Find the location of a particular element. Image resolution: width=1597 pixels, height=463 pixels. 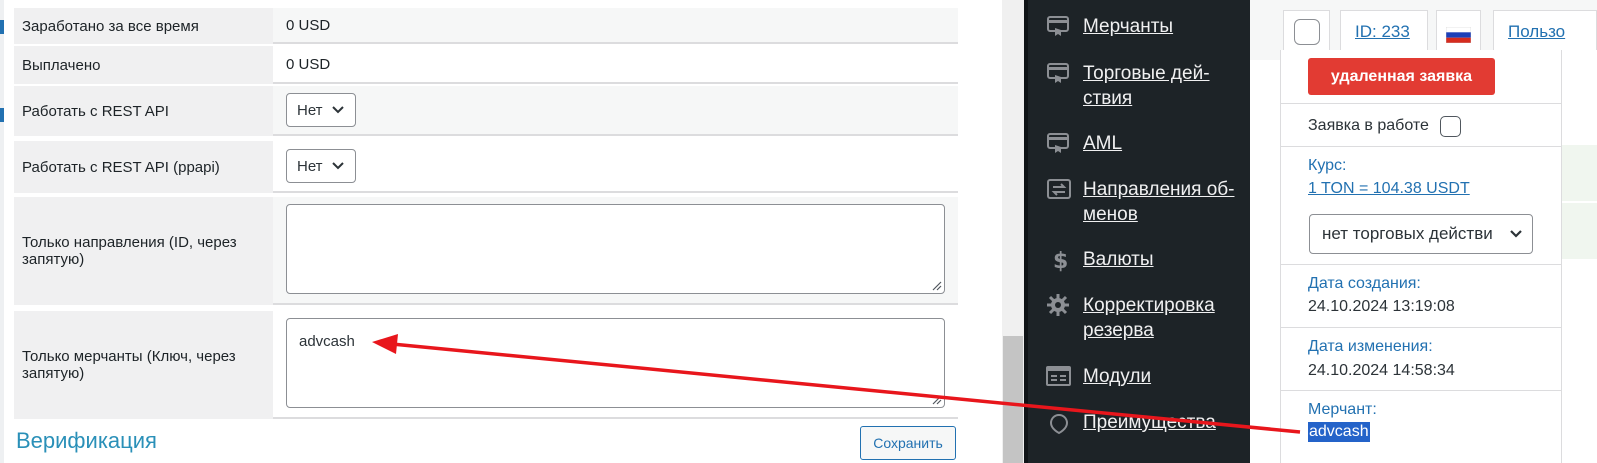

paid-value: 0 USD is located at coordinates (615, 65).